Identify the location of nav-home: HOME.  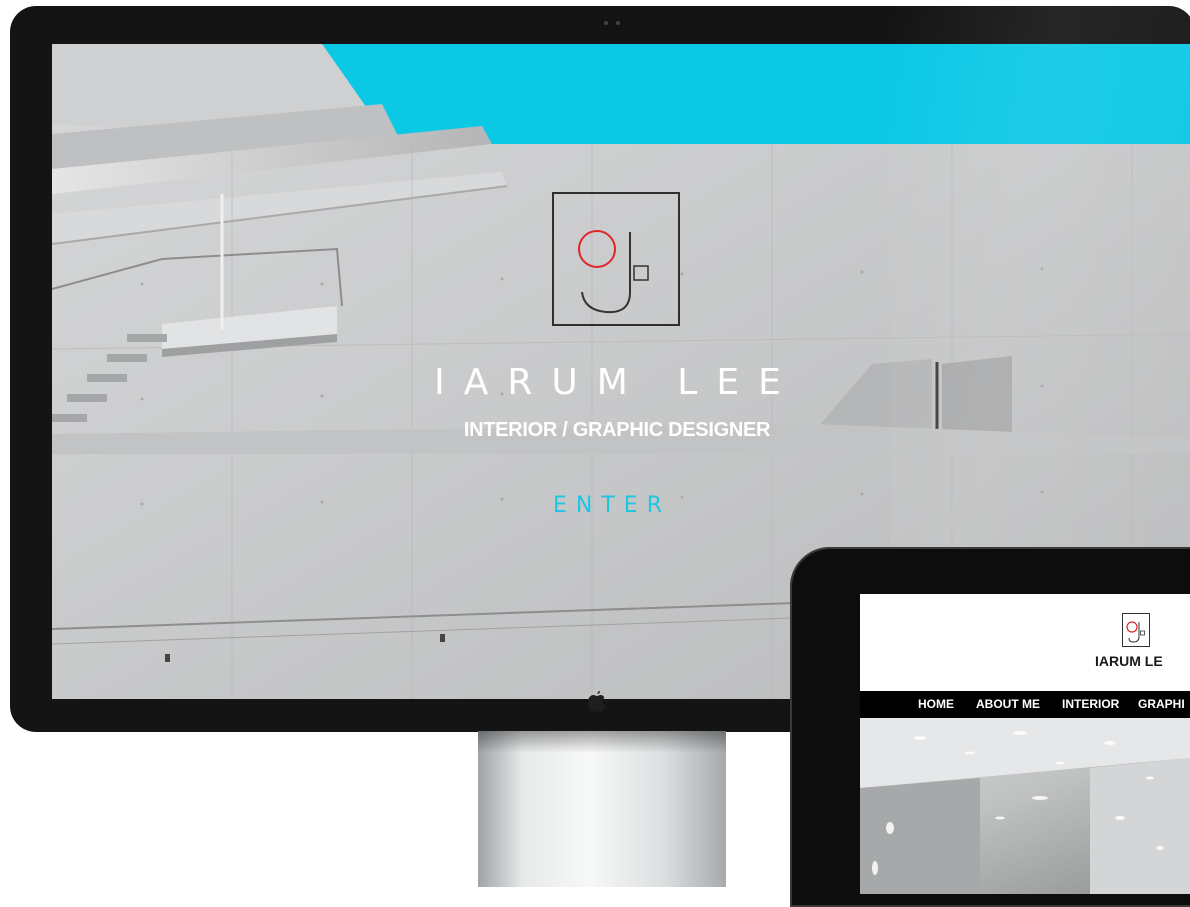
(936, 704).